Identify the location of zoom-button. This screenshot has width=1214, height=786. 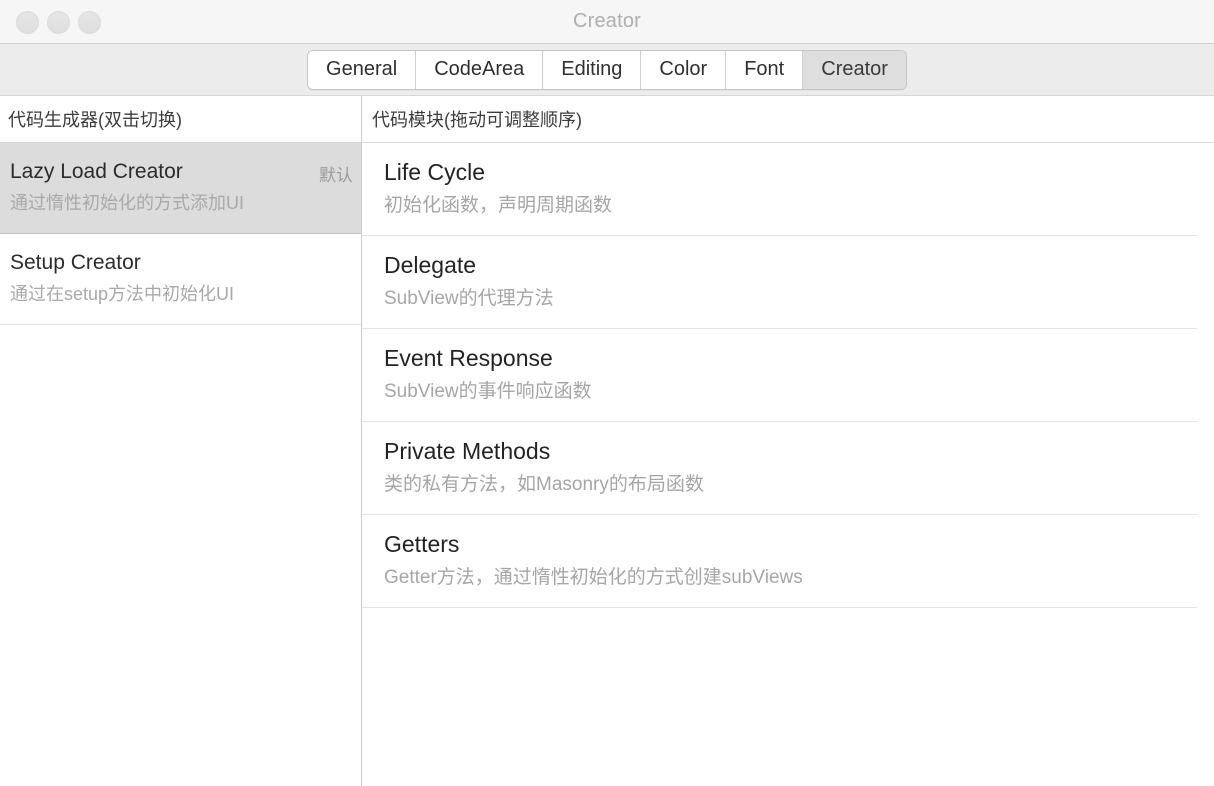
(89, 22).